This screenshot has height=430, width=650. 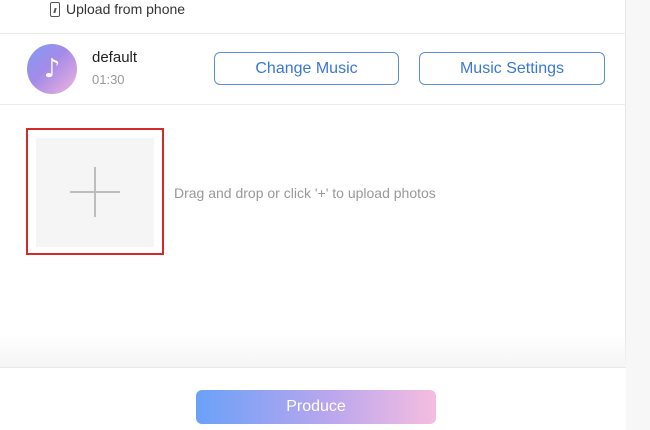 What do you see at coordinates (316, 407) in the screenshot?
I see `produce-button: Produce` at bounding box center [316, 407].